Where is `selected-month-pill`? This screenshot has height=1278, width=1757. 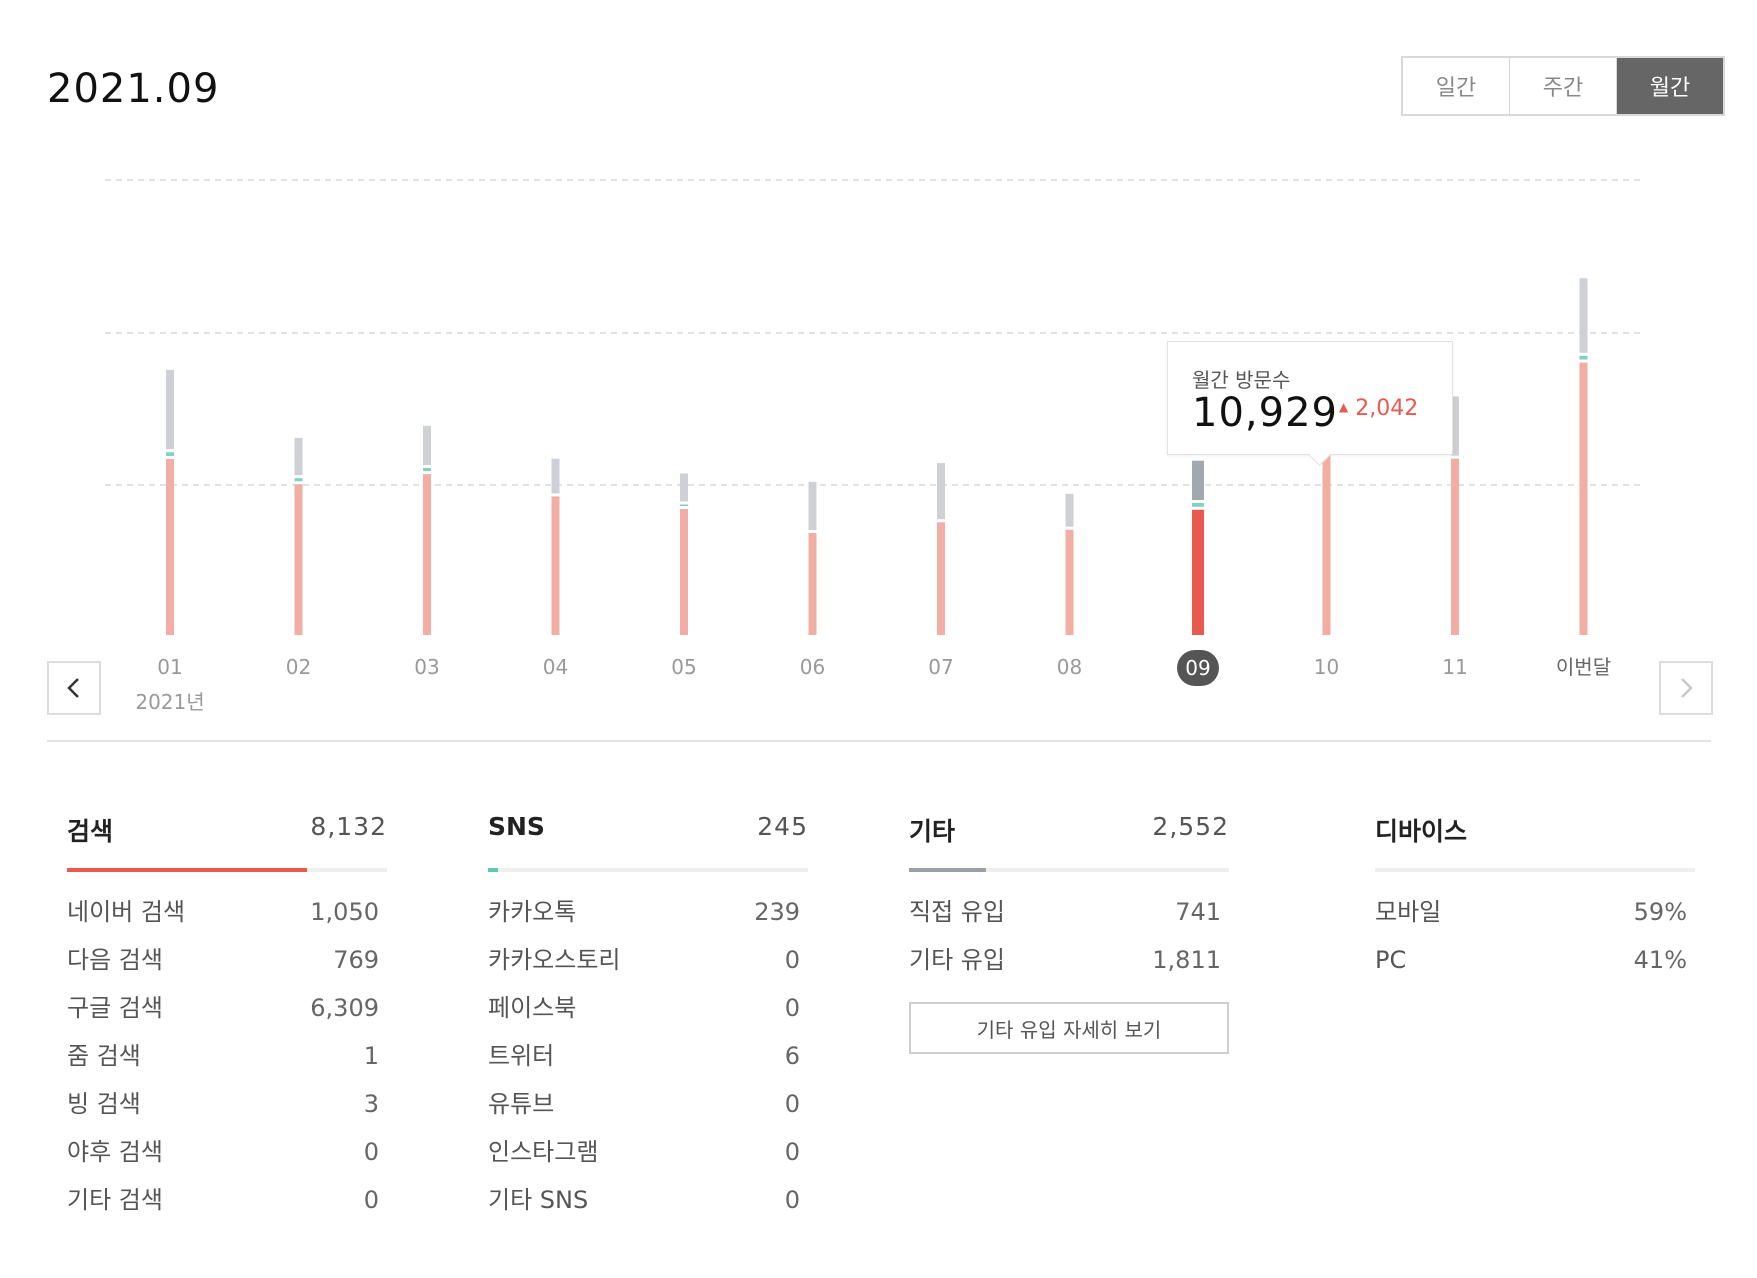
selected-month-pill is located at coordinates (1198, 668).